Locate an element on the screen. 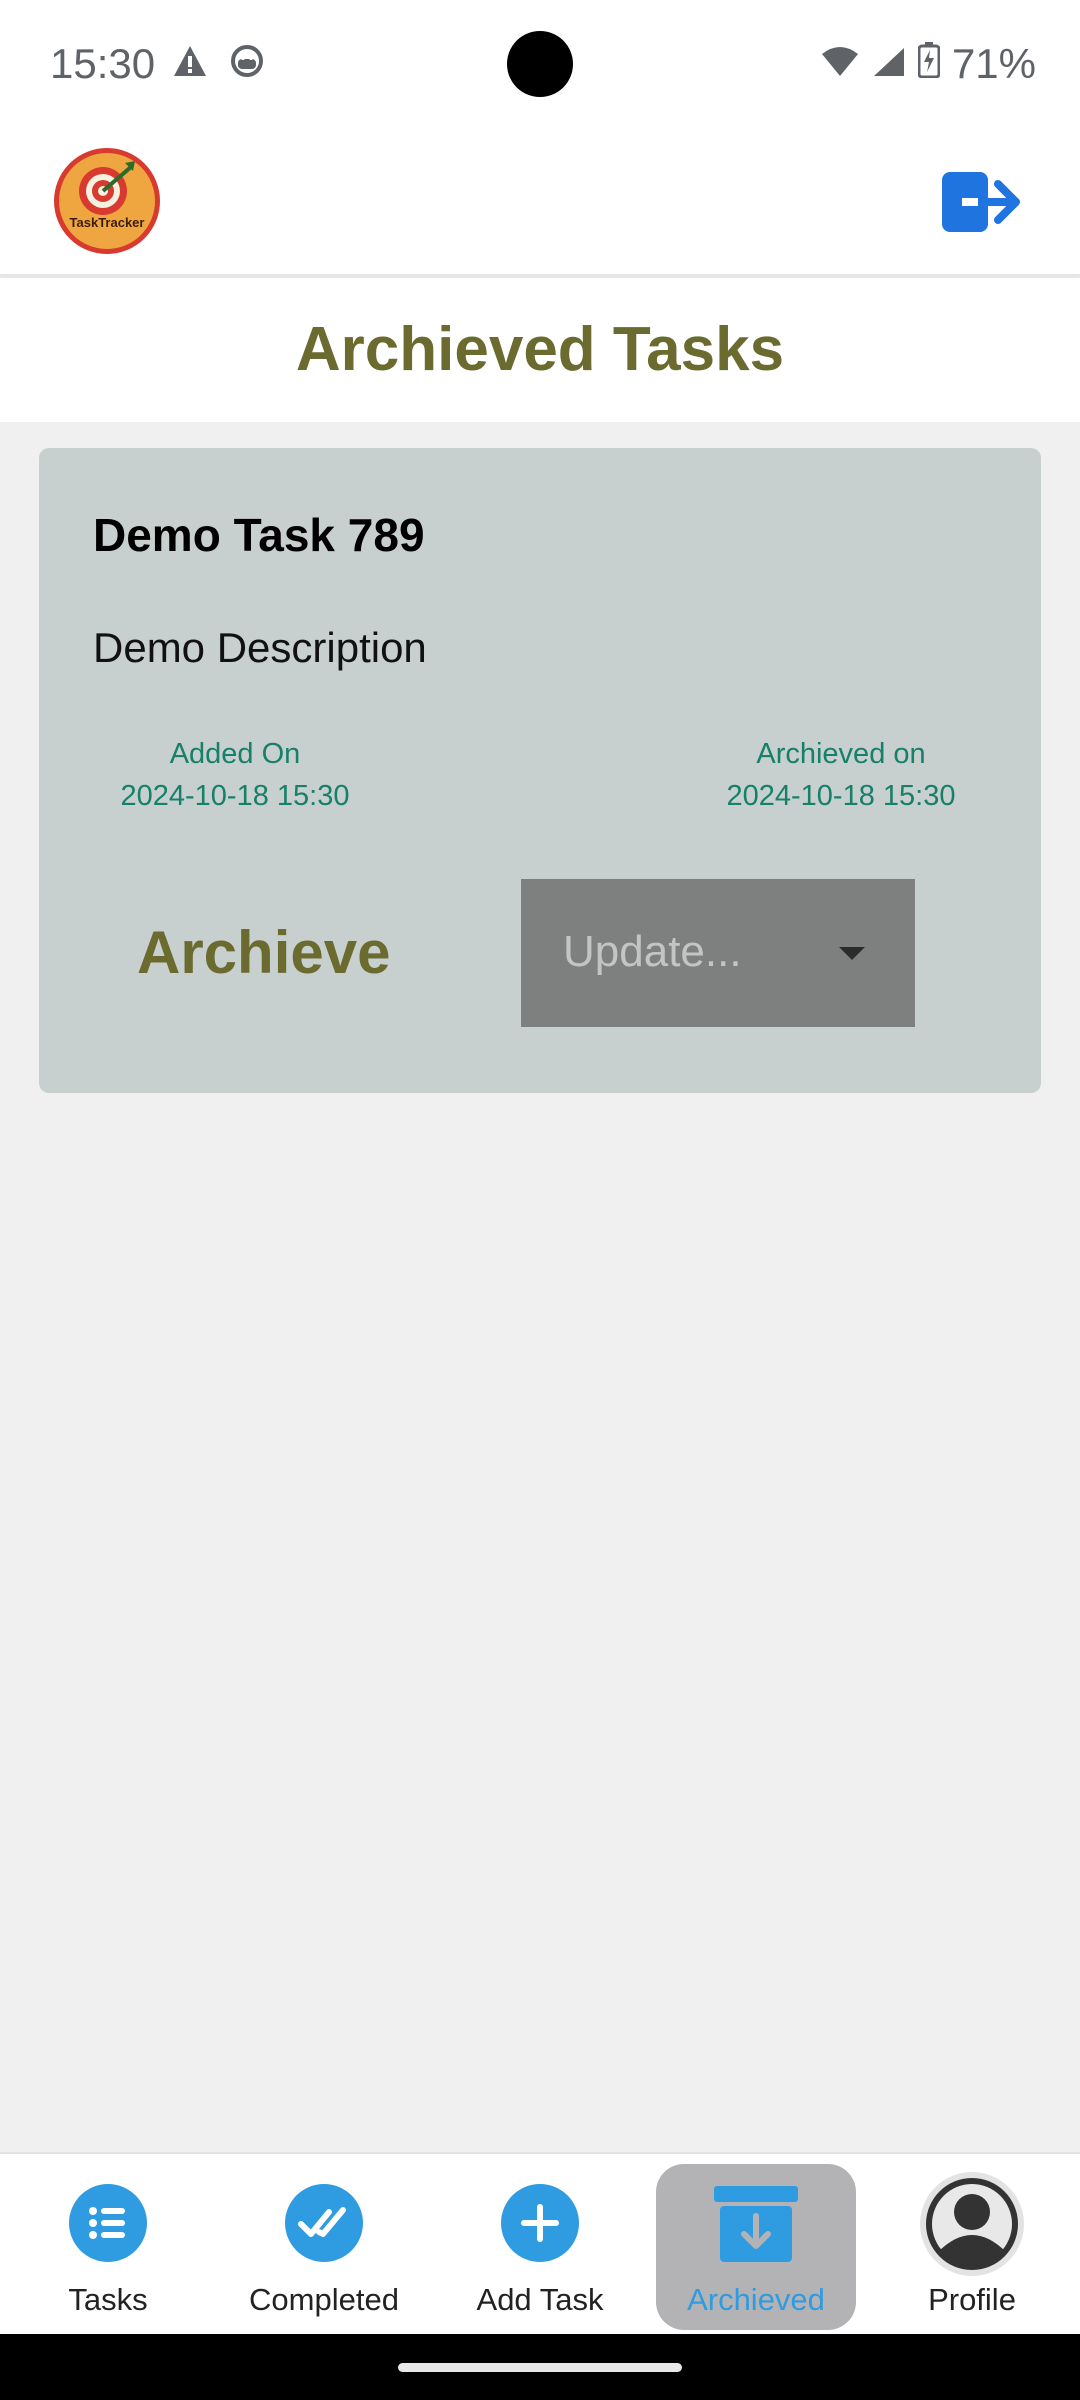 This screenshot has width=1080, height=2400. task-status-label: Archieve is located at coordinates (264, 952).